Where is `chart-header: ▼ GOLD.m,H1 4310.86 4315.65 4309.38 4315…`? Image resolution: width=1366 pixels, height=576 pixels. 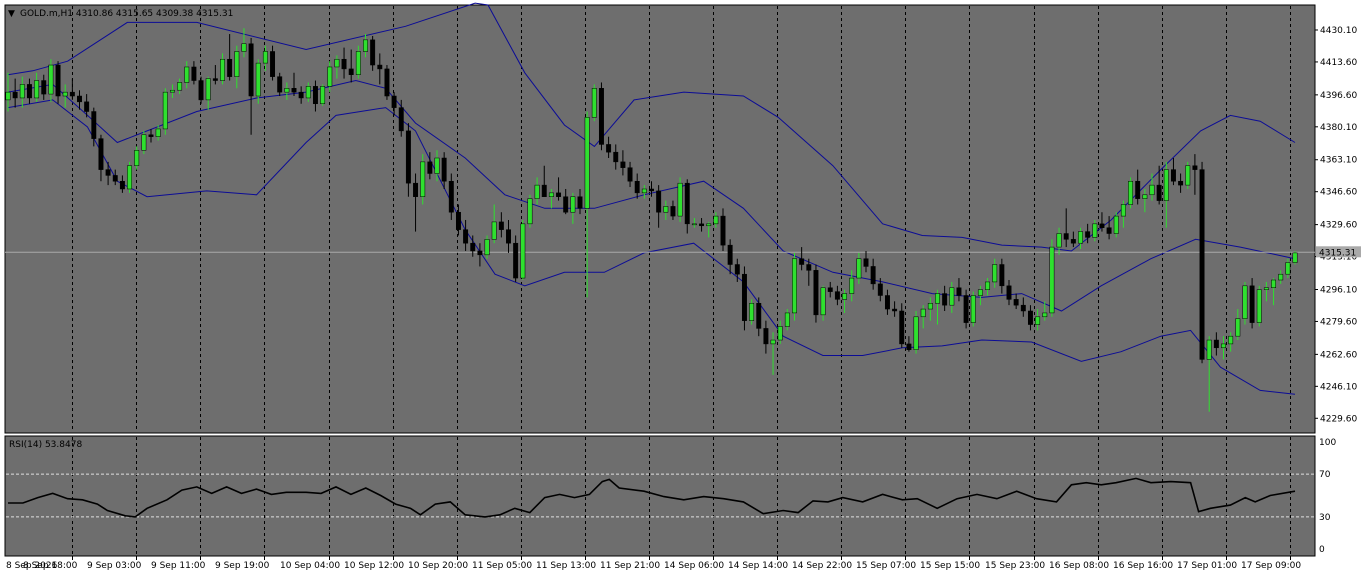 chart-header: ▼ GOLD.m,H1 4310.86 4315.65 4309.38 4315… is located at coordinates (120, 14).